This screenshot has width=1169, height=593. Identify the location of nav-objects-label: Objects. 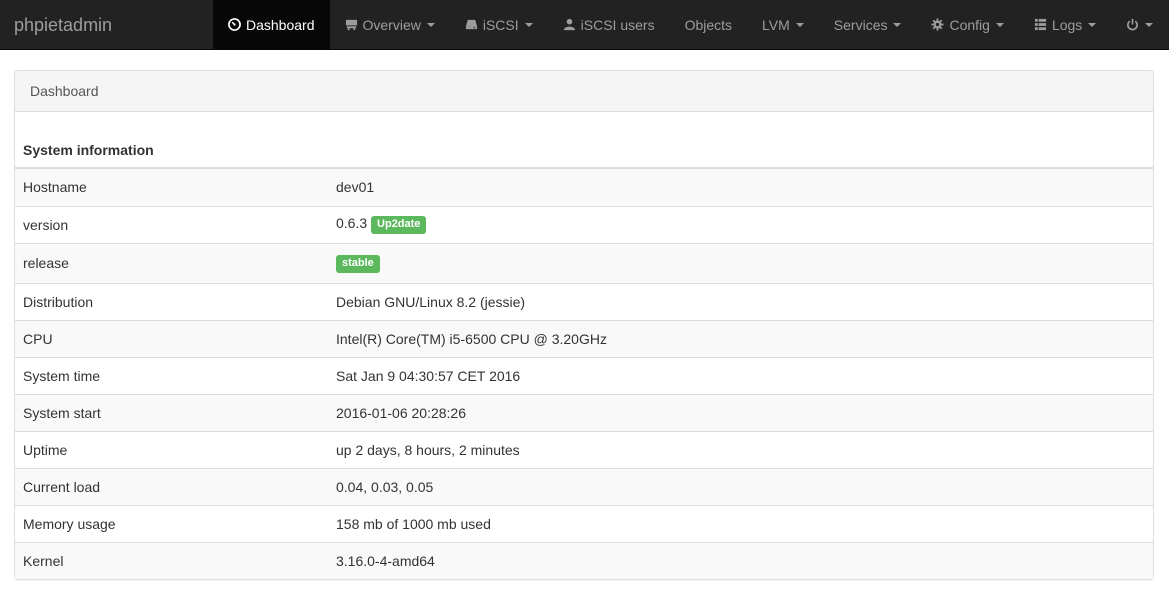
(708, 25).